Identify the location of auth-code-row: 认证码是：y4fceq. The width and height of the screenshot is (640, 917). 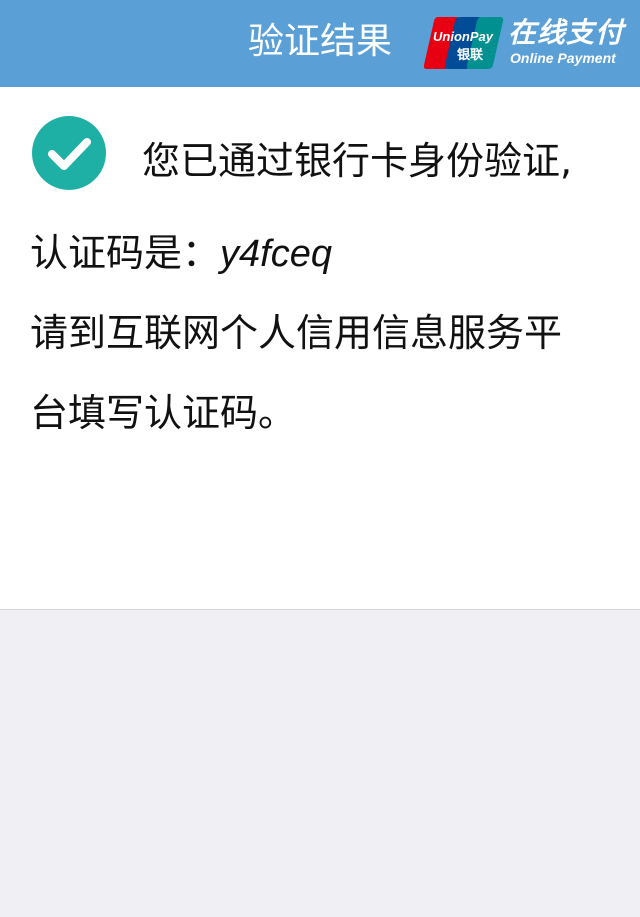
(181, 253).